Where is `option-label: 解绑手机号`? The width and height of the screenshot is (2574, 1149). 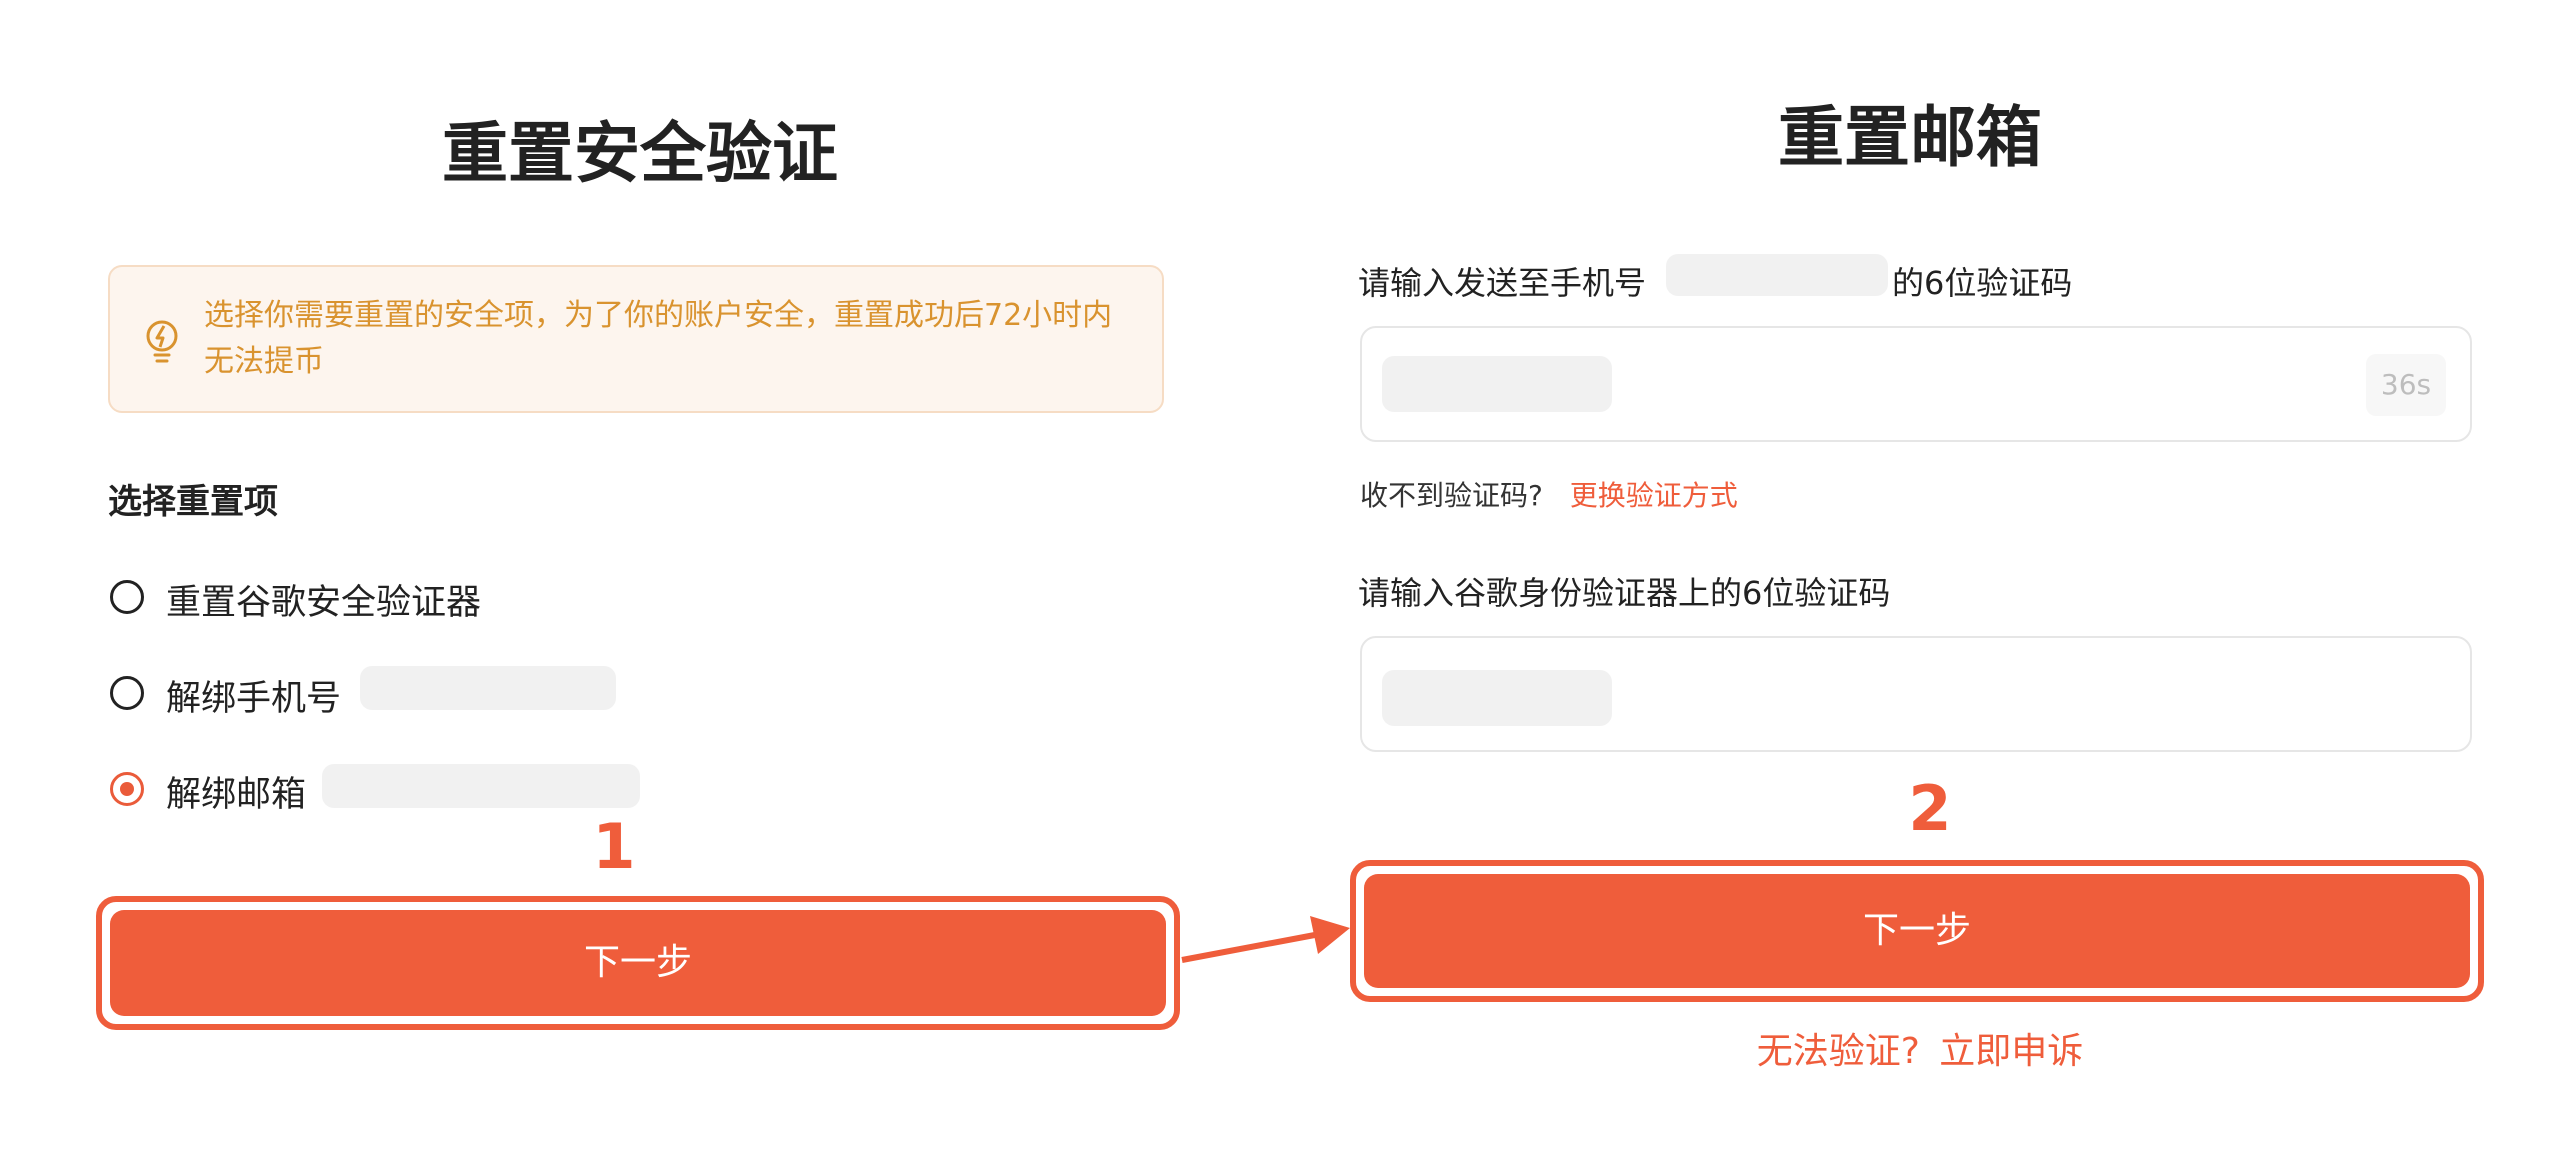 option-label: 解绑手机号 is located at coordinates (254, 699).